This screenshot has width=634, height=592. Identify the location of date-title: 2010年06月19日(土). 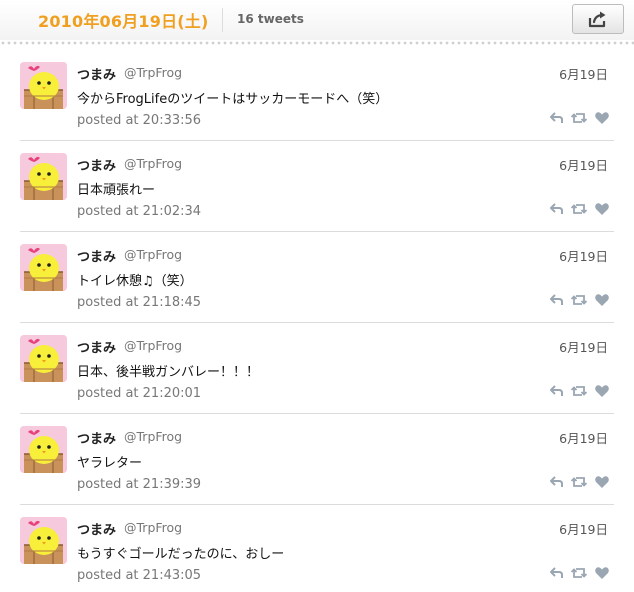
(123, 21).